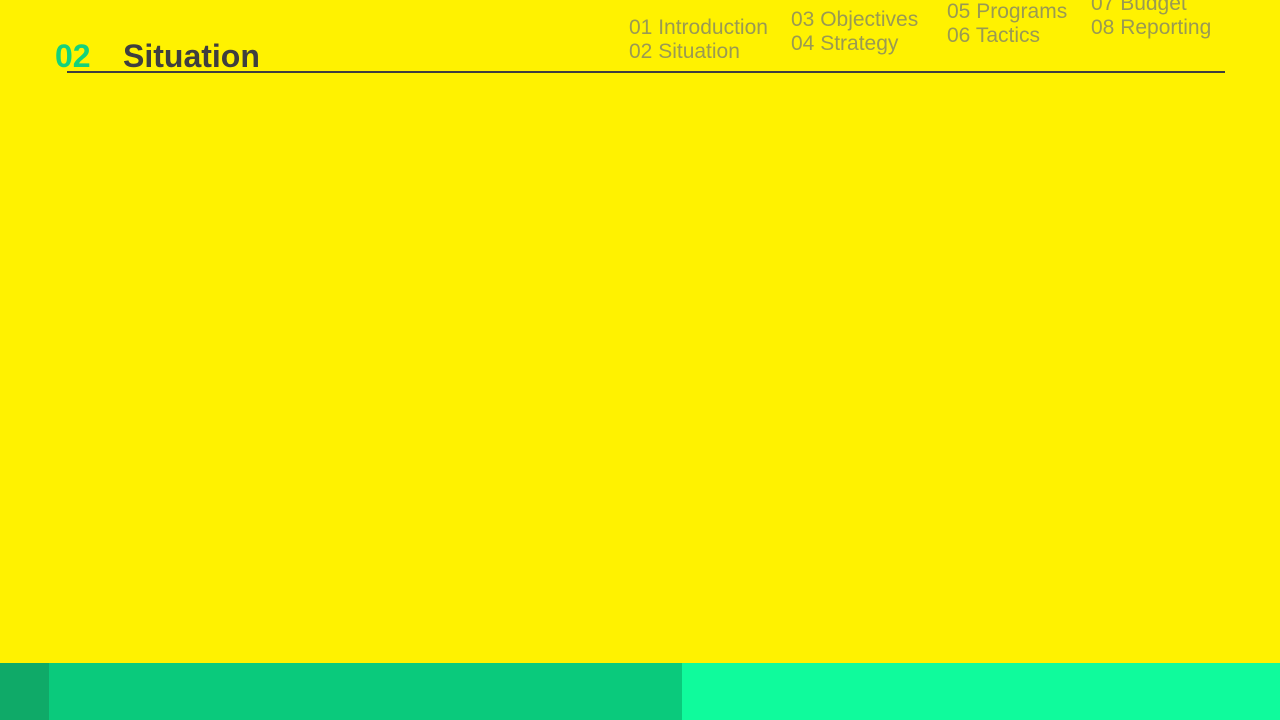 The width and height of the screenshot is (1280, 720). Describe the element at coordinates (24, 691) in the screenshot. I see `footer-segment-dark-green` at that location.